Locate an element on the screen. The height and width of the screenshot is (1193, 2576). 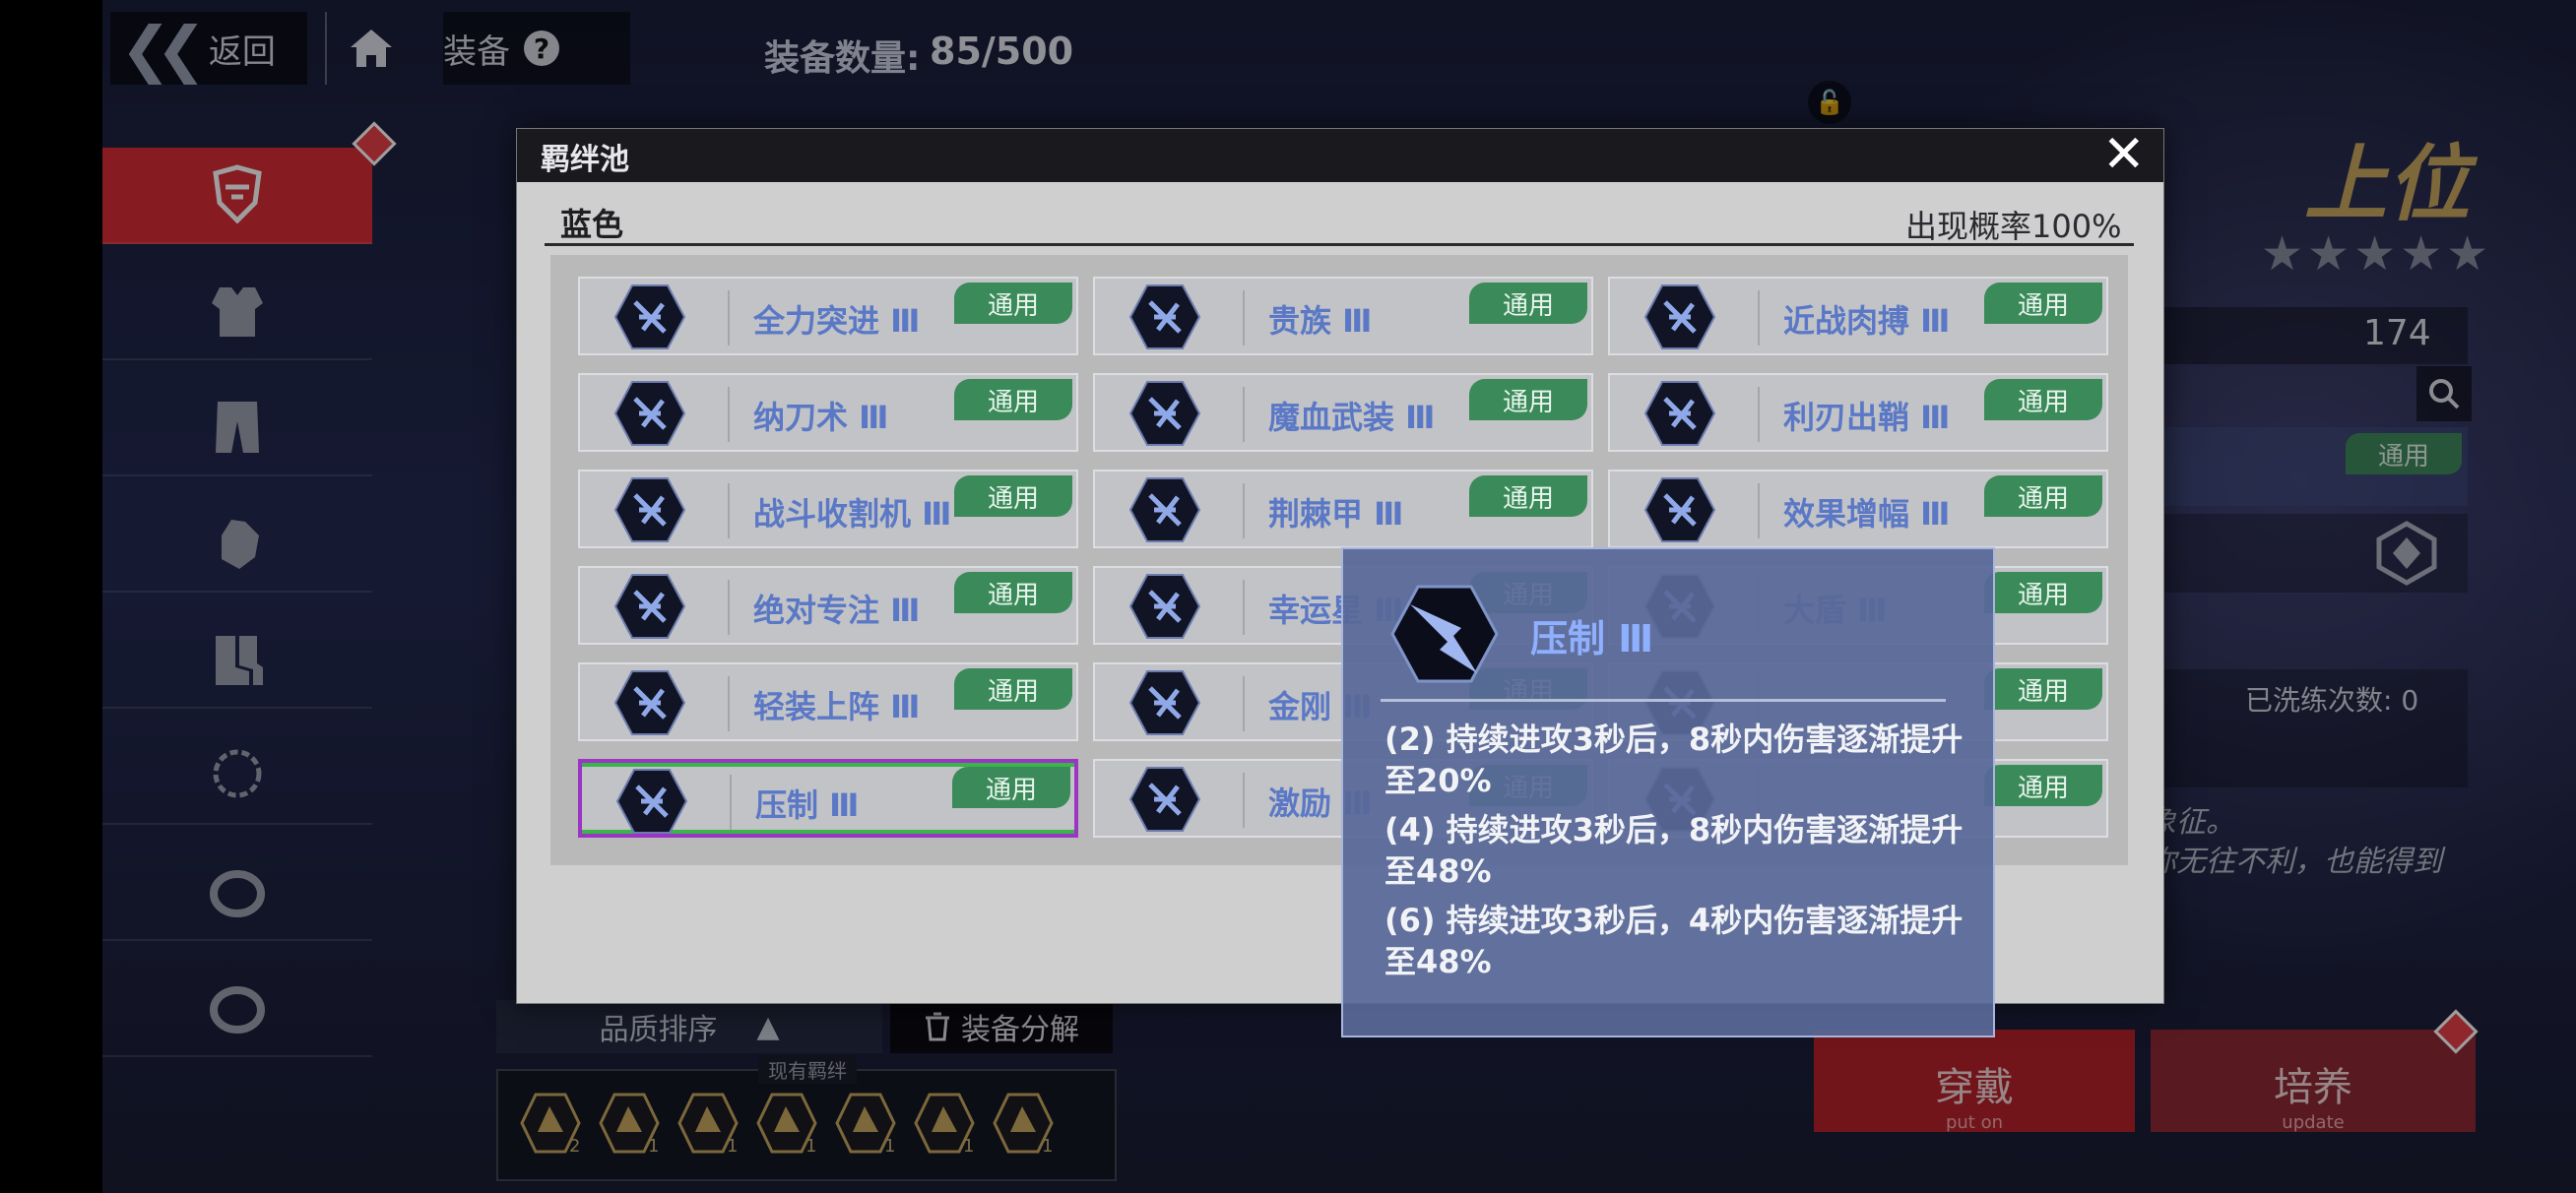
bond-card: 战斗收割机 Ⅲ 通用 is located at coordinates (828, 509).